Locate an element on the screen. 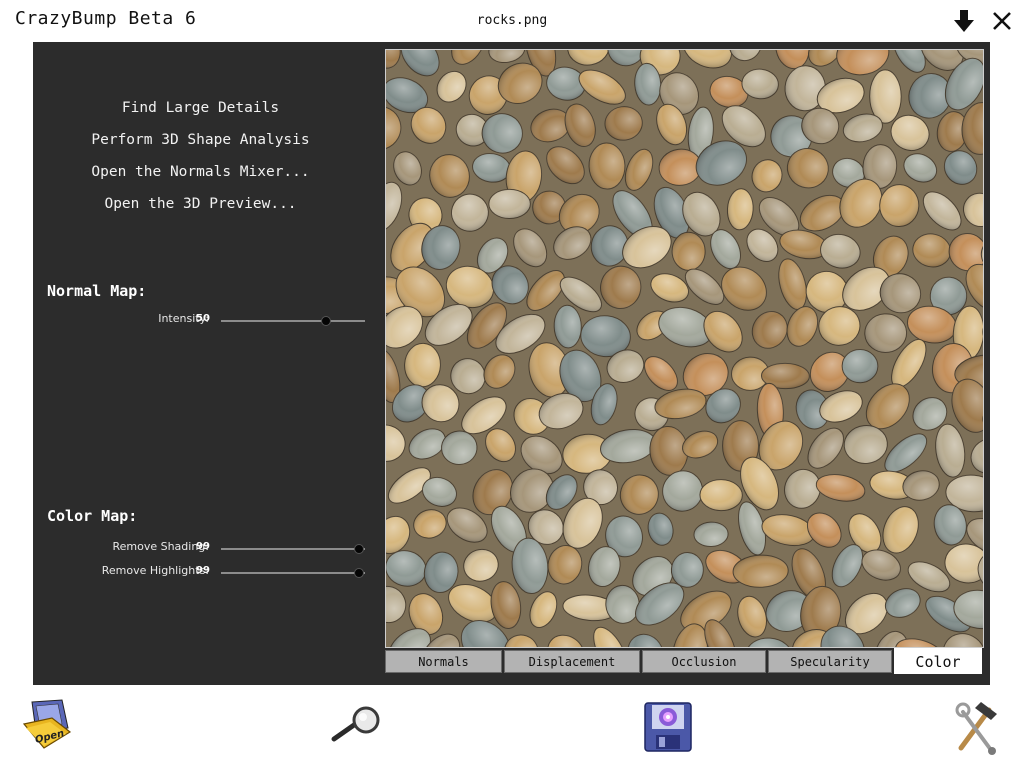 This screenshot has height=768, width=1024. color-map-title: Color Map: is located at coordinates (92, 516).